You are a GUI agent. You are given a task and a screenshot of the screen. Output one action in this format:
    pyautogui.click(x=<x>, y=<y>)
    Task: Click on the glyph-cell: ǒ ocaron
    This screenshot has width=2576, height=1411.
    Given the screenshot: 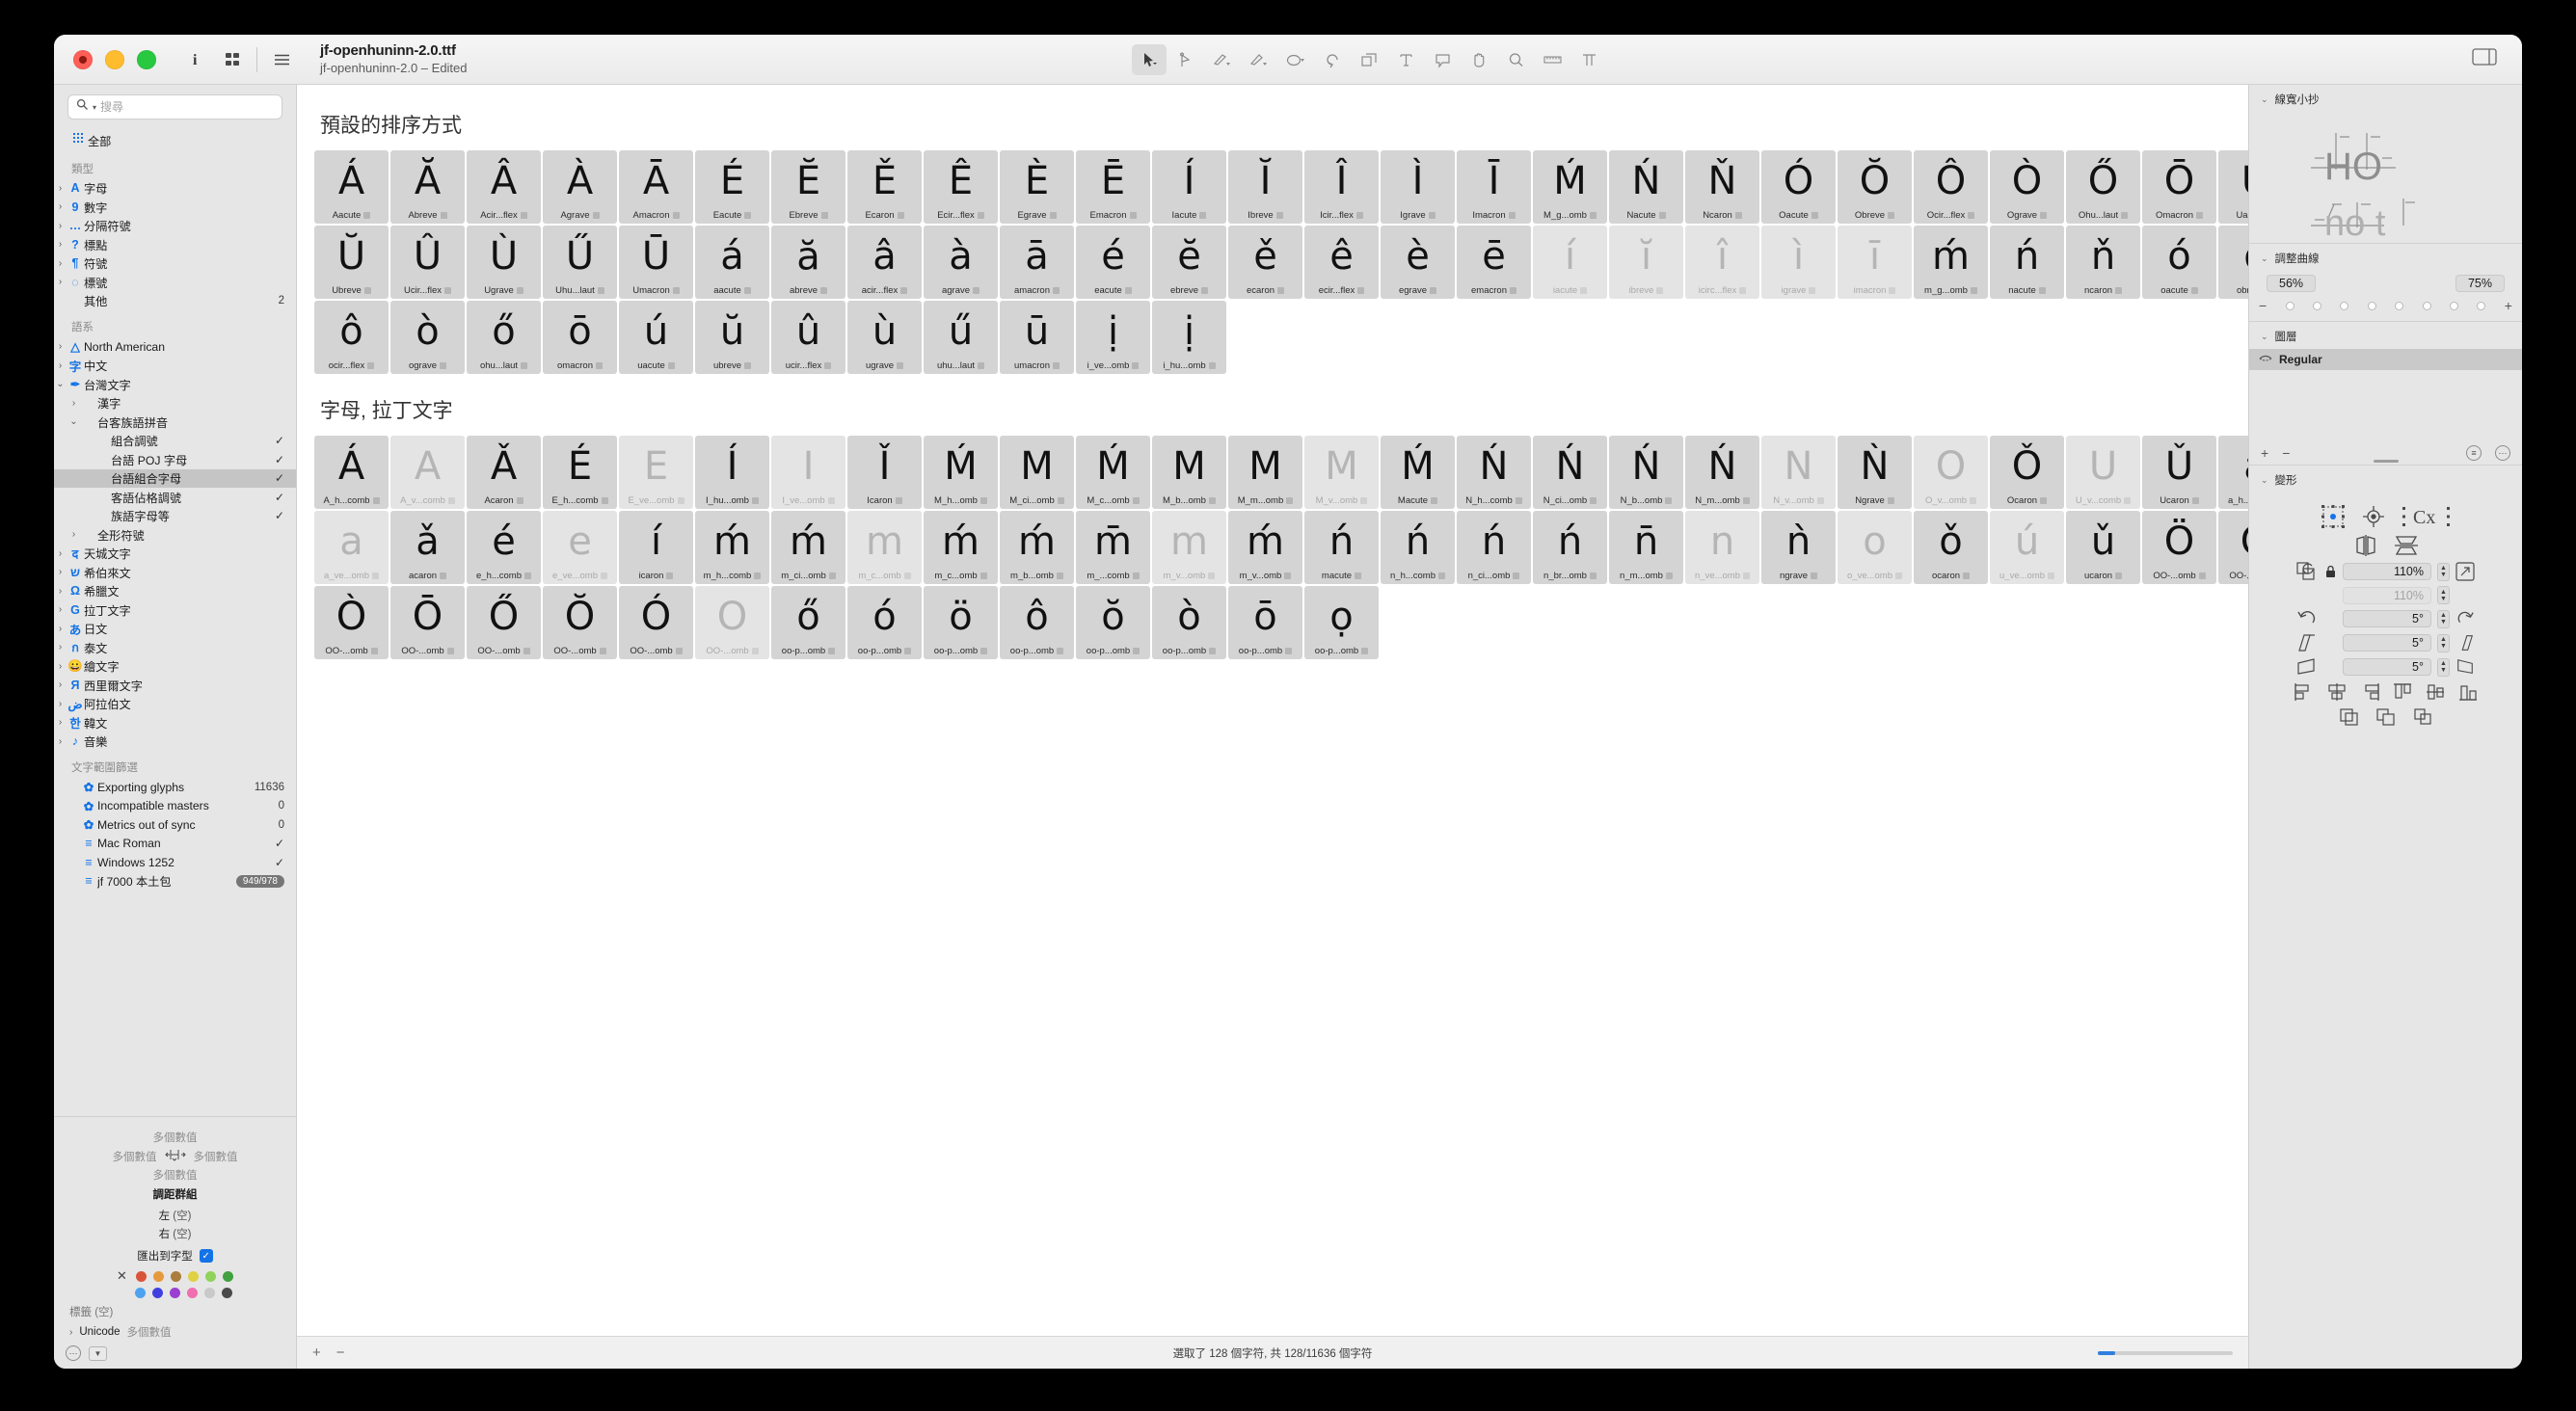 What is the action you would take?
    pyautogui.click(x=1951, y=548)
    